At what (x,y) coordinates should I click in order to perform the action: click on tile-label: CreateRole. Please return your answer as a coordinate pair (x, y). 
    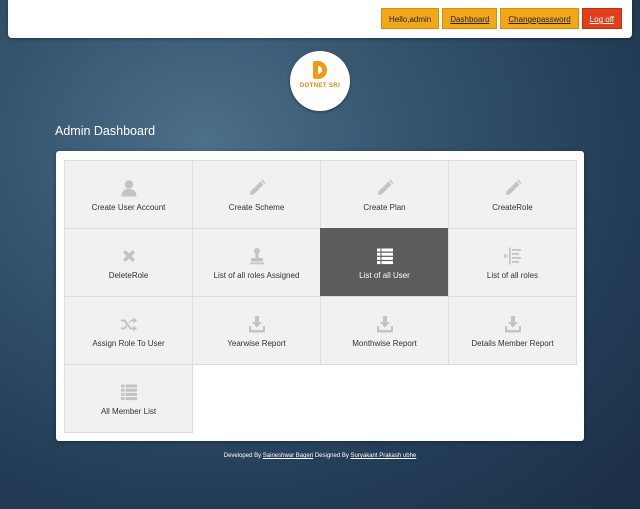
    Looking at the image, I should click on (512, 207).